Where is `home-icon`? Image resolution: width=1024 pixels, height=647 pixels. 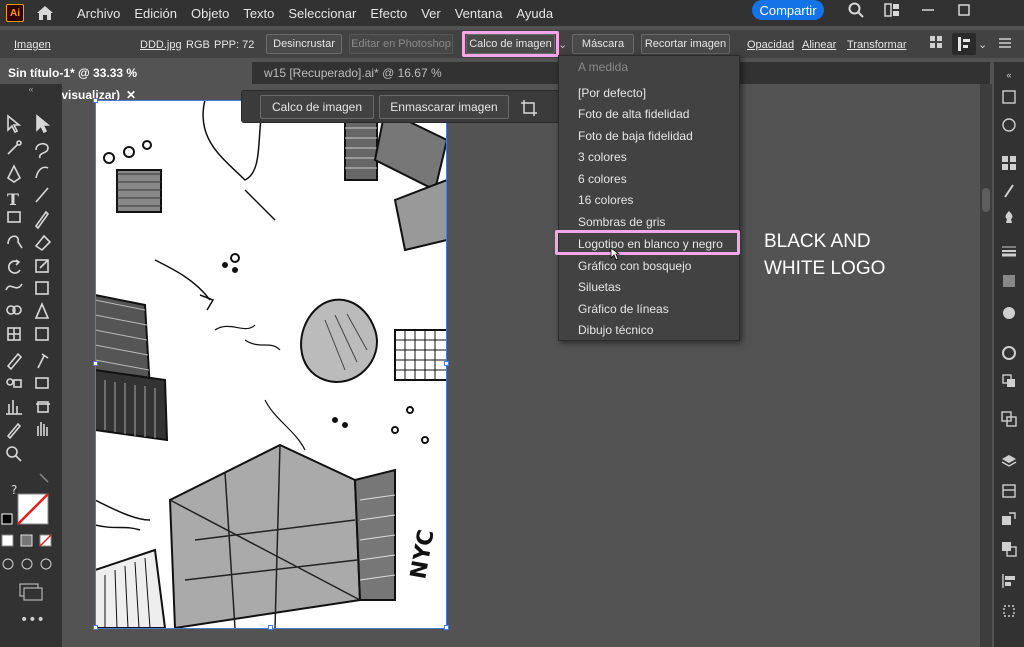 home-icon is located at coordinates (45, 13).